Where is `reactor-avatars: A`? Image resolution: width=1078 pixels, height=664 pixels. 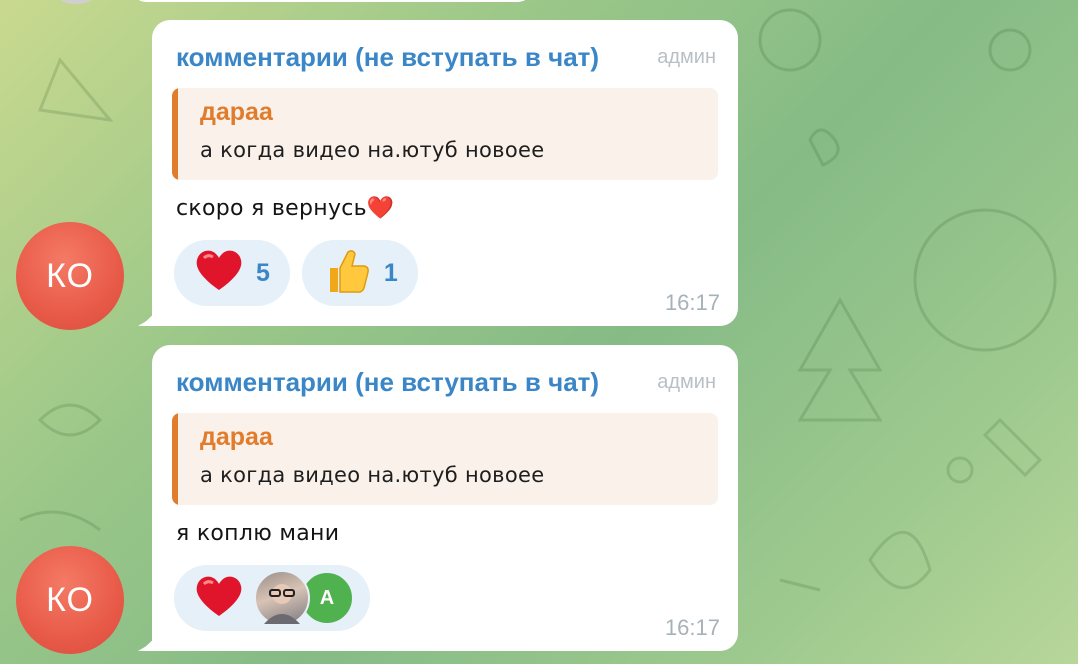
reactor-avatars: A is located at coordinates (304, 598).